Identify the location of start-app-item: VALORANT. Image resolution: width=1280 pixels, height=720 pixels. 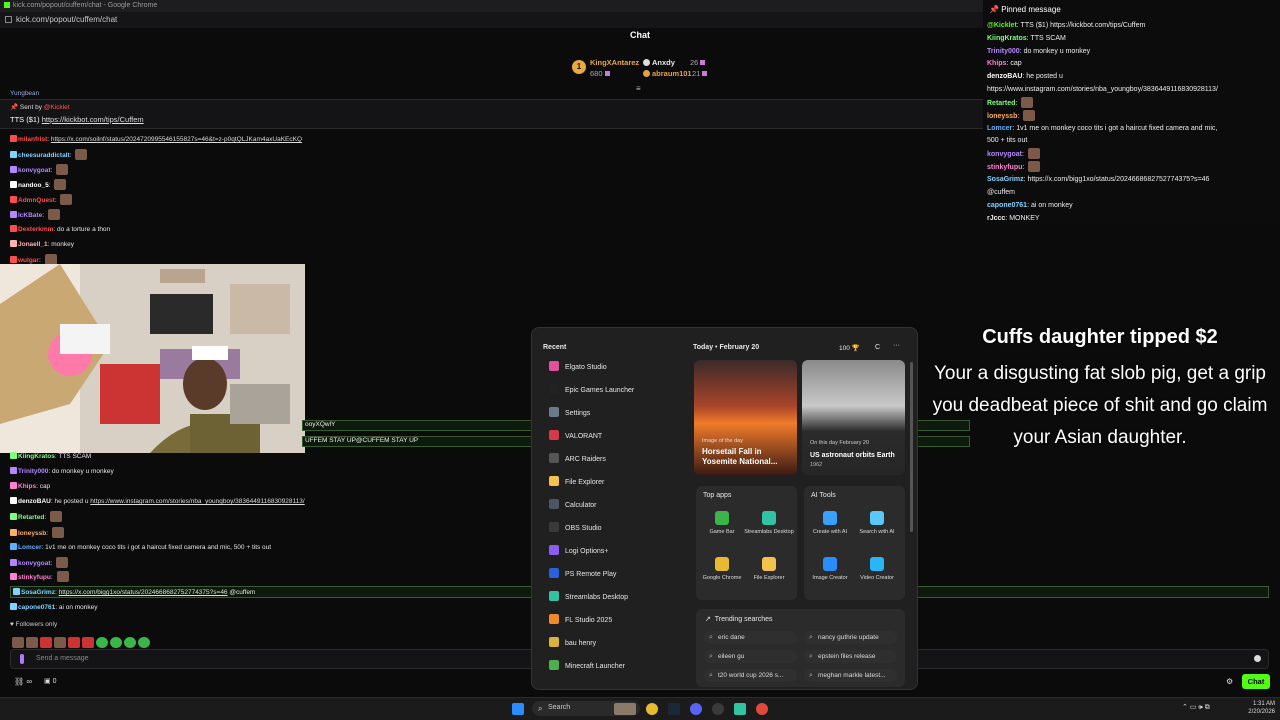
(575, 437).